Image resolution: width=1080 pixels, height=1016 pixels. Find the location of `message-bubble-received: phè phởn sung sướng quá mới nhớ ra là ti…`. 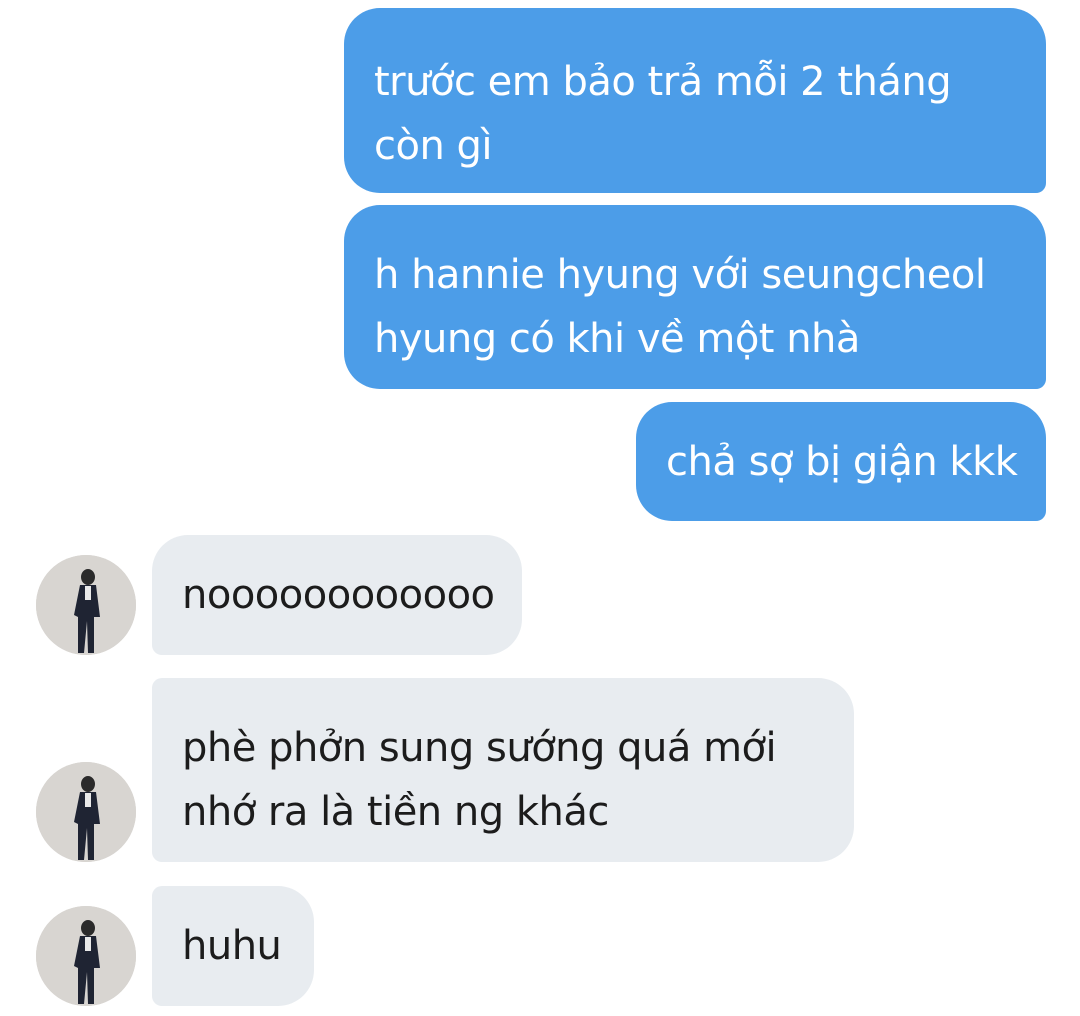

message-bubble-received: phè phởn sung sướng quá mới nhớ ra là ti… is located at coordinates (503, 770).